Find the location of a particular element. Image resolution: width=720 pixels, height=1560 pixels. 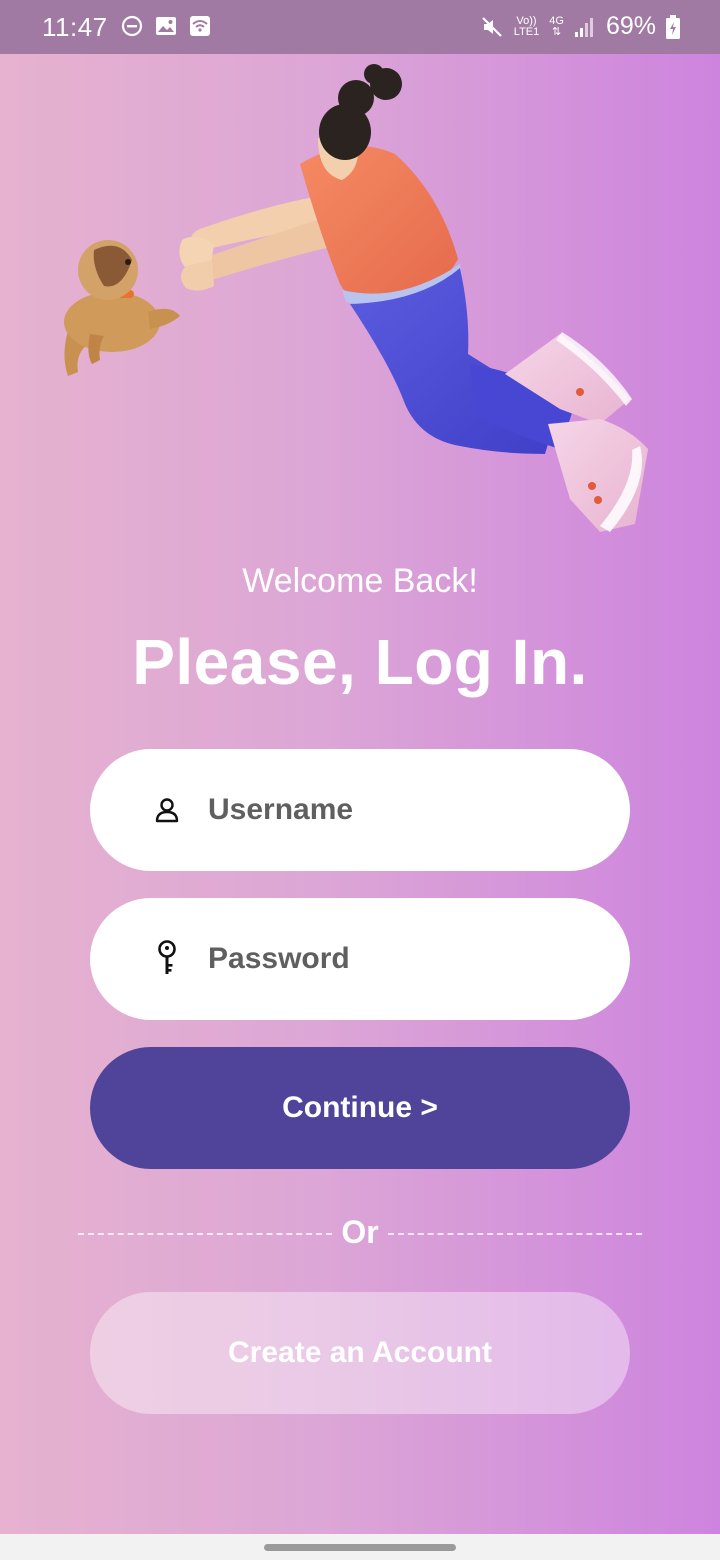

page-title: Please, Log In. is located at coordinates (360, 662).